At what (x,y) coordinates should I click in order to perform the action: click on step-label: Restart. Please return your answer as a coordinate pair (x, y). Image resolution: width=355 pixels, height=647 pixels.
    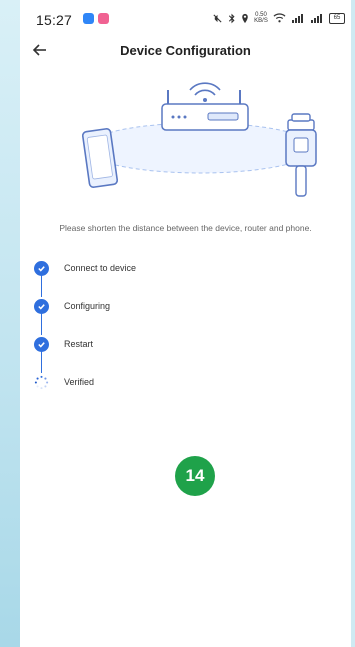
    Looking at the image, I should click on (79, 344).